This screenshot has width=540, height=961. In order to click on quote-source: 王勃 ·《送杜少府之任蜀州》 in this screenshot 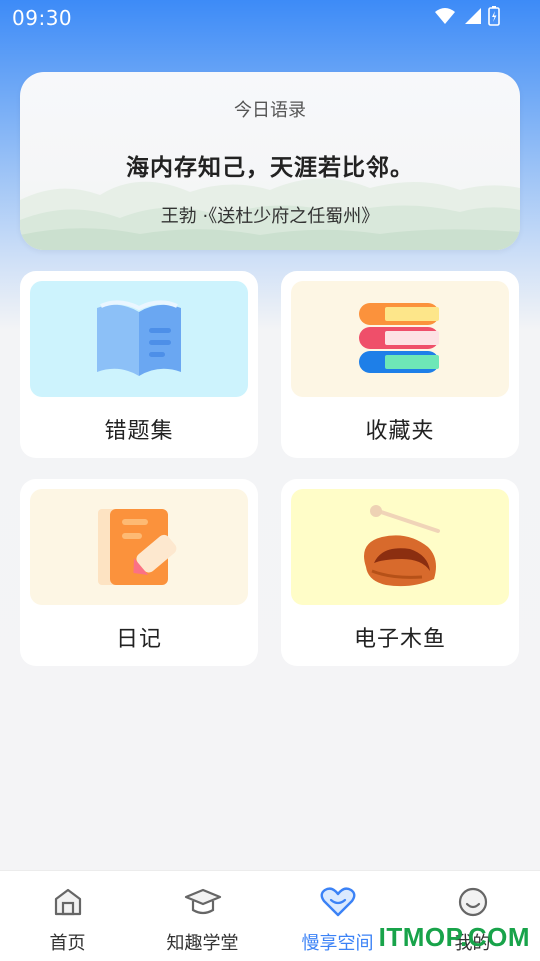, I will do `click(270, 216)`.